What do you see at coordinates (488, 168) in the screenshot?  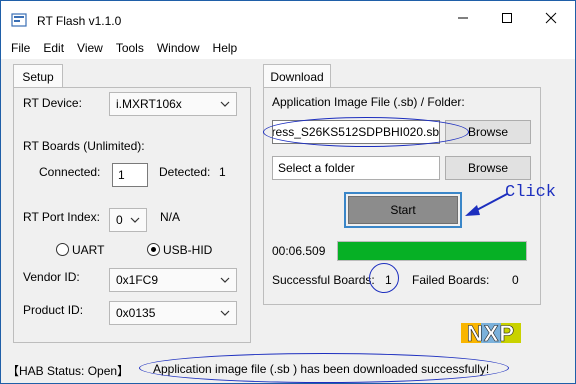 I see `browse-folder-button: Browse` at bounding box center [488, 168].